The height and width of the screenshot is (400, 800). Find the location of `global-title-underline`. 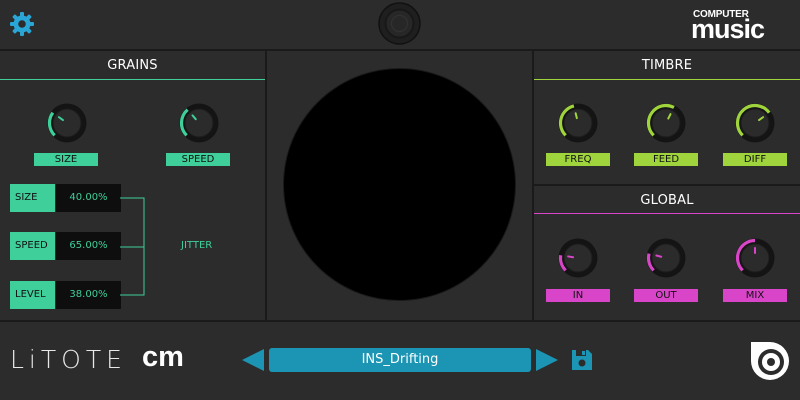

global-title-underline is located at coordinates (667, 213).